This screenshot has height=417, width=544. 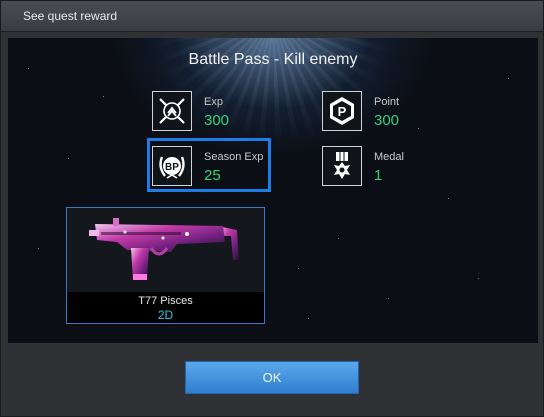 I want to click on medal-icon, so click(x=342, y=166).